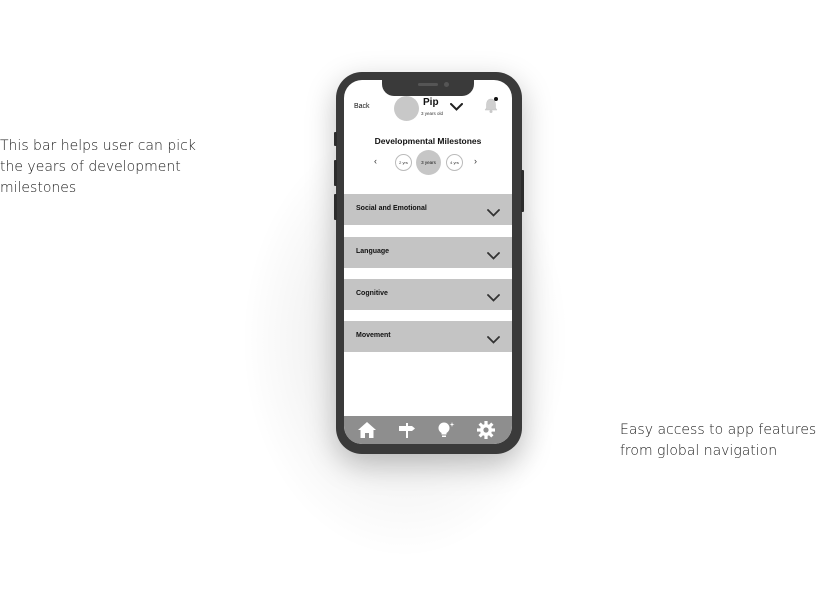 Image resolution: width=840 pixels, height=607 pixels. I want to click on global-nav-bar, so click(428, 430).